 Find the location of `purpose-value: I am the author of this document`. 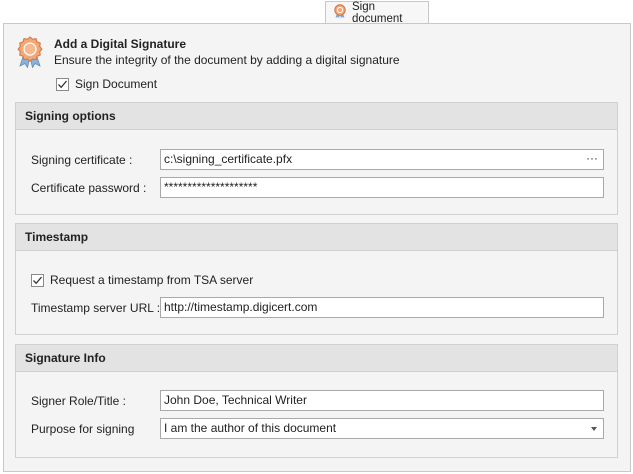

purpose-value: I am the author of this document is located at coordinates (250, 428).